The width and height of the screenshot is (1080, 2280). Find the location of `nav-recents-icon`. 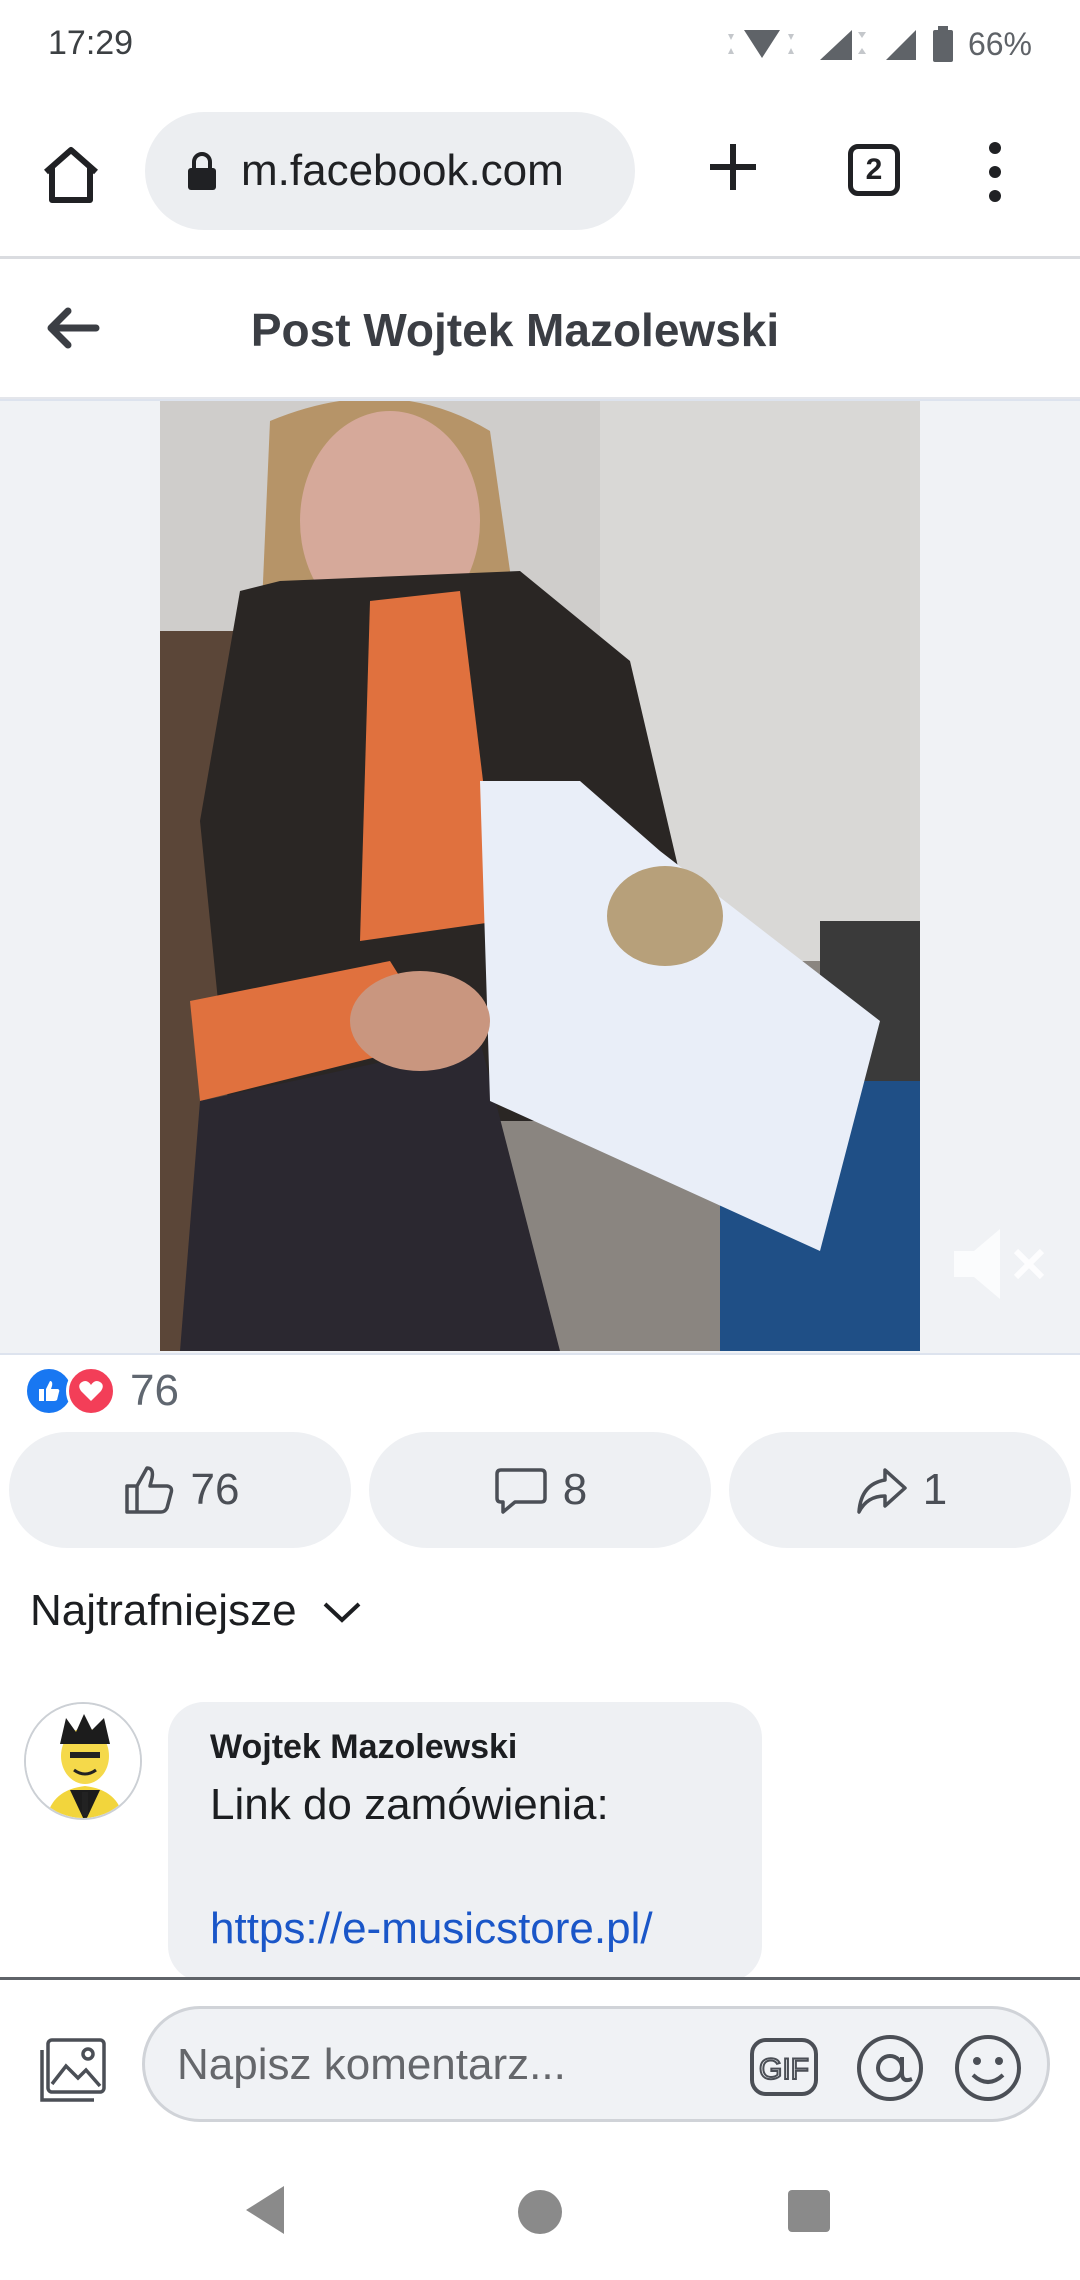

nav-recents-icon is located at coordinates (809, 2211).